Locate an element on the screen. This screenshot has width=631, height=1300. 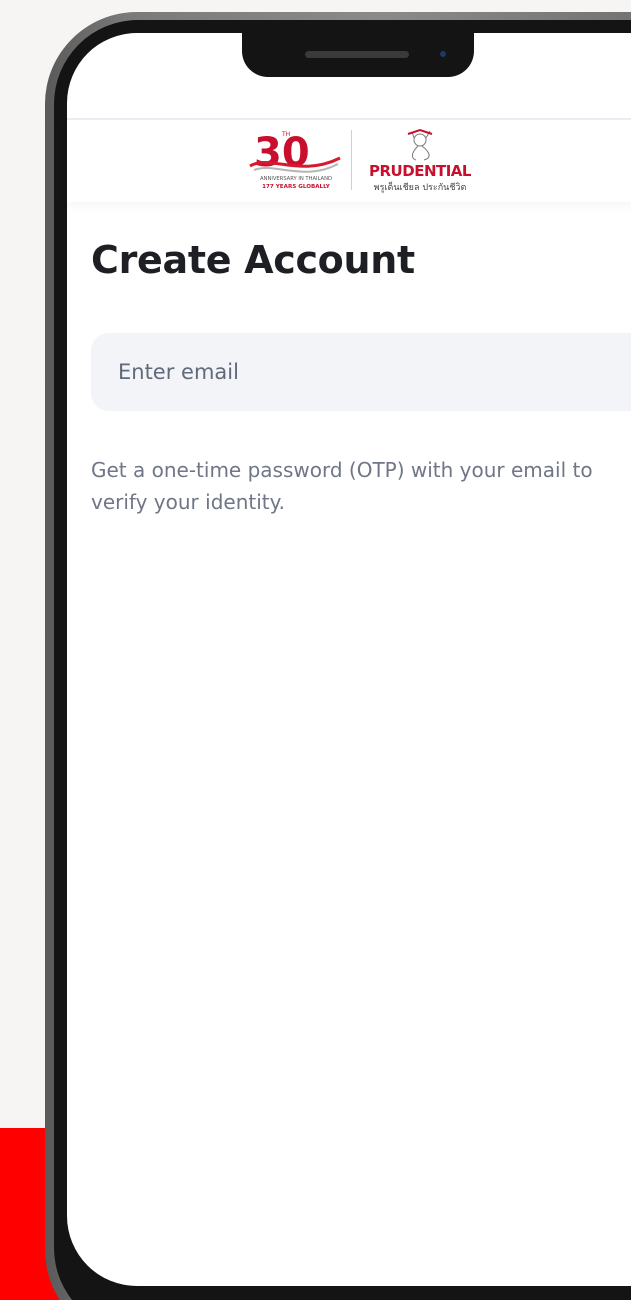
page-title: Create Account is located at coordinates (253, 260).